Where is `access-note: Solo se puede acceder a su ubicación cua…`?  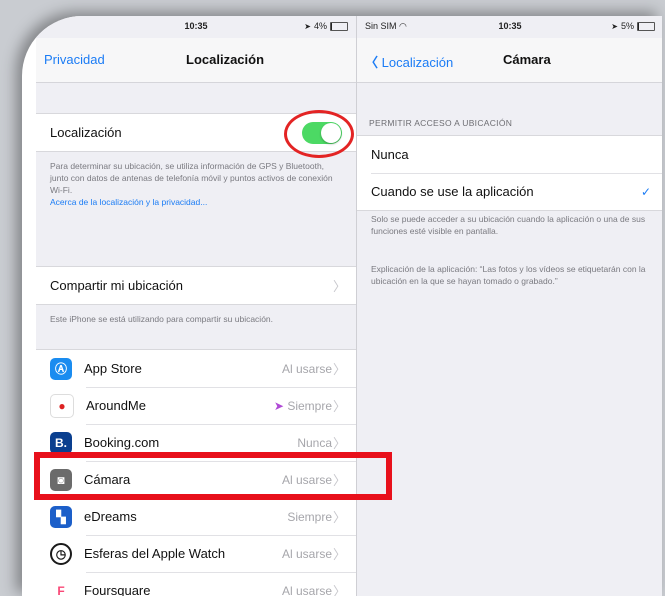
access-note: Solo se puede acceder a su ubicación cua… is located at coordinates (510, 225).